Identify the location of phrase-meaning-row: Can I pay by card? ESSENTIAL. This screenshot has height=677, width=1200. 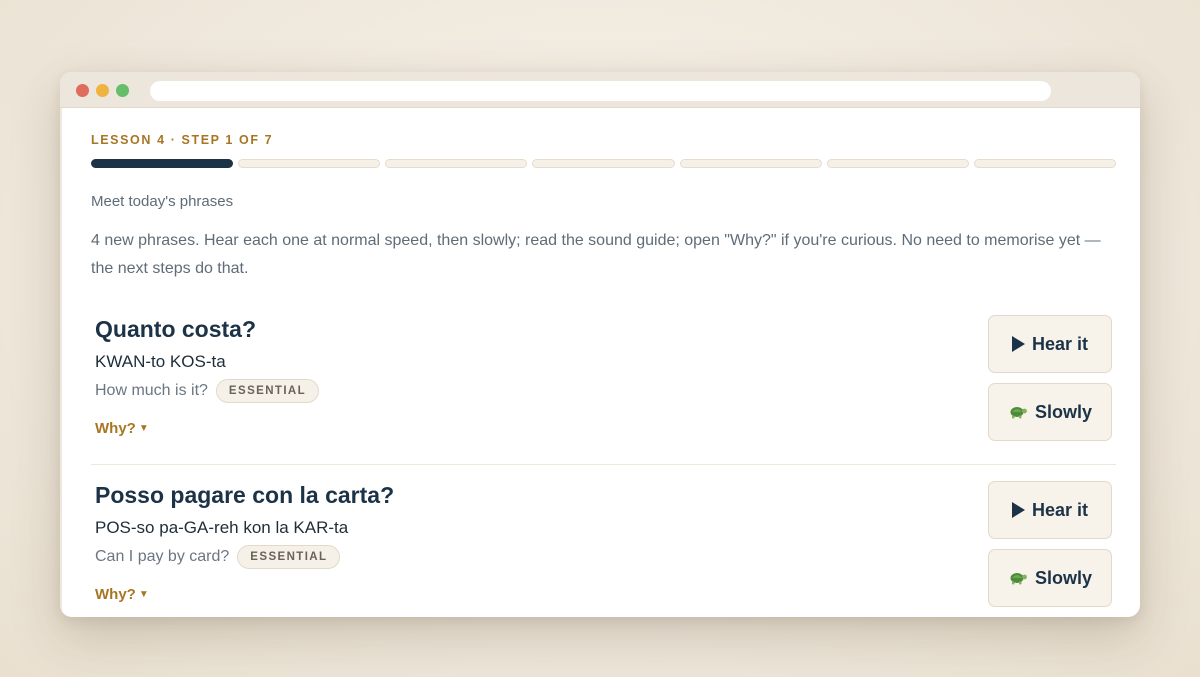
(218, 557).